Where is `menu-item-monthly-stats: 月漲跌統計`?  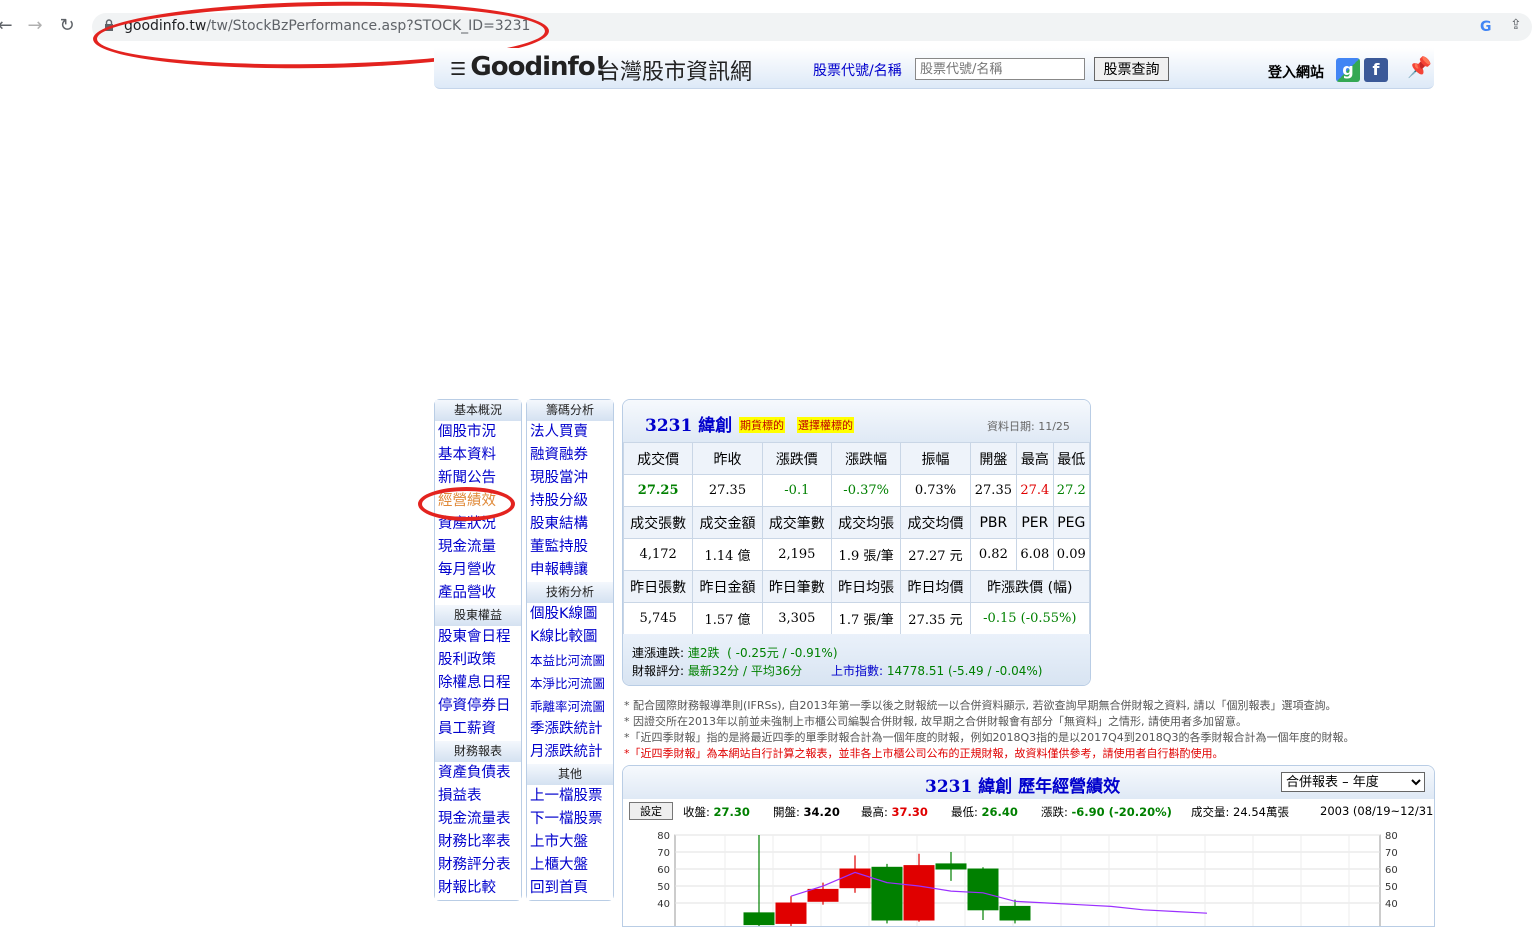 menu-item-monthly-stats: 月漲跌統計 is located at coordinates (570, 752).